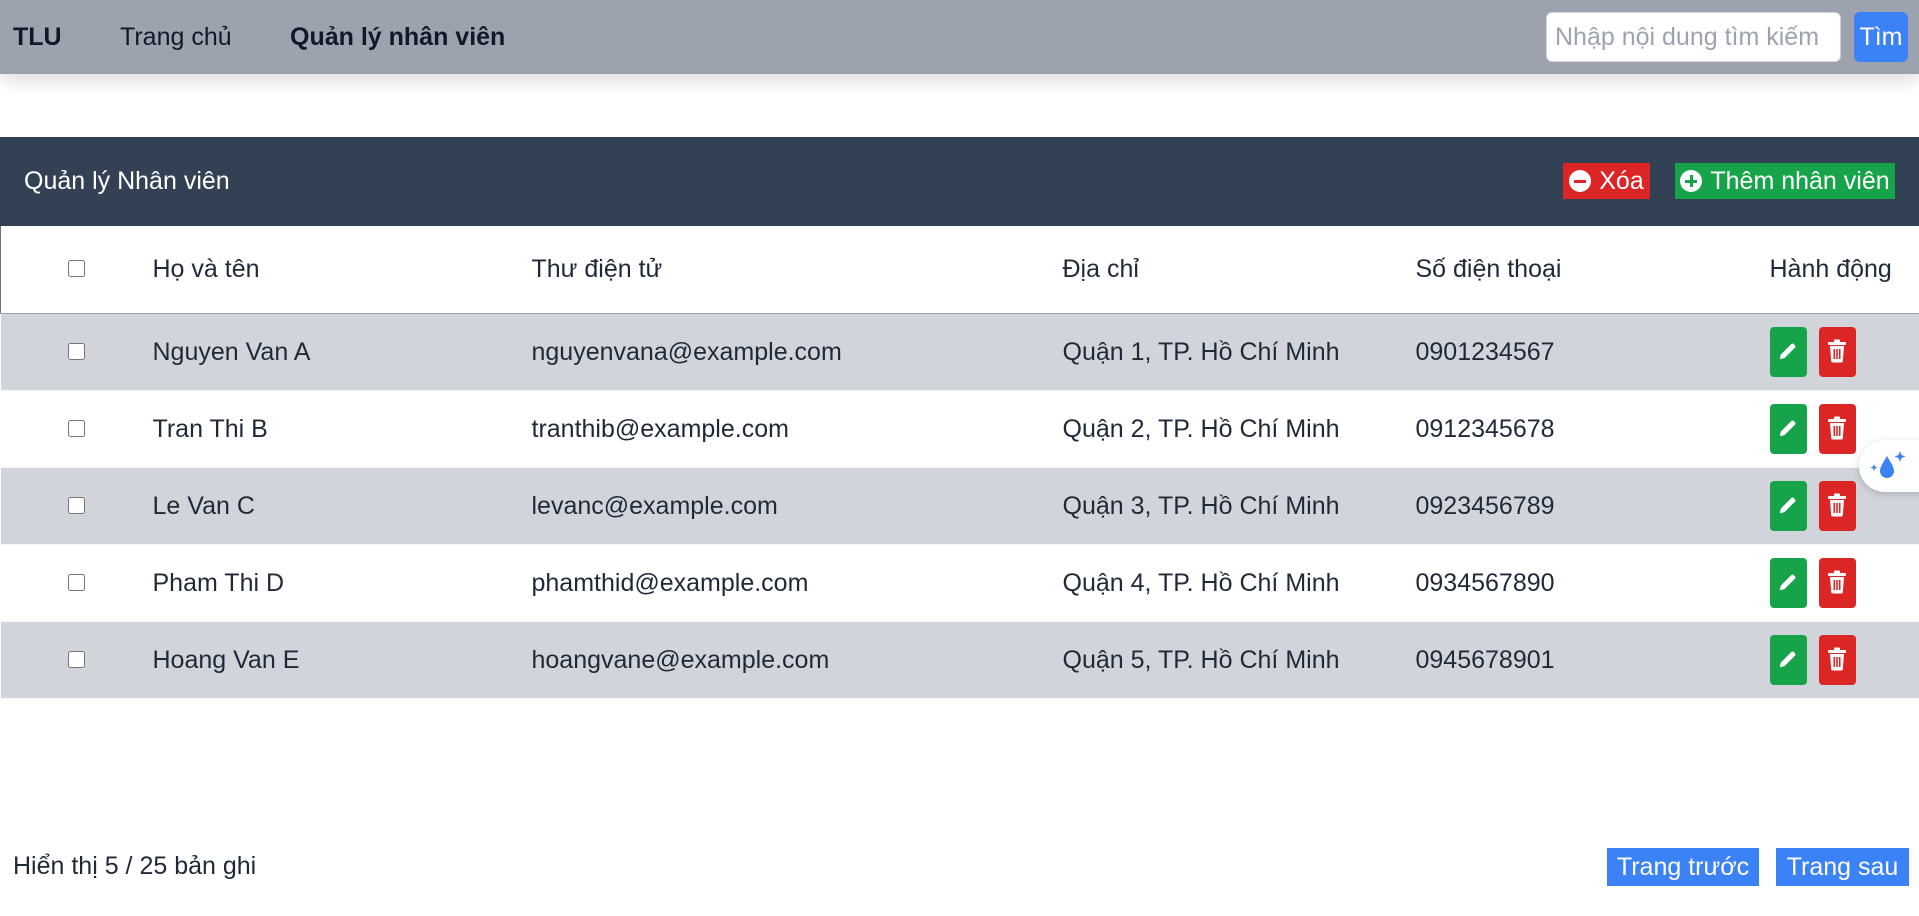  I want to click on nav-link-employee-management: Quản lý nhân viên, so click(397, 37).